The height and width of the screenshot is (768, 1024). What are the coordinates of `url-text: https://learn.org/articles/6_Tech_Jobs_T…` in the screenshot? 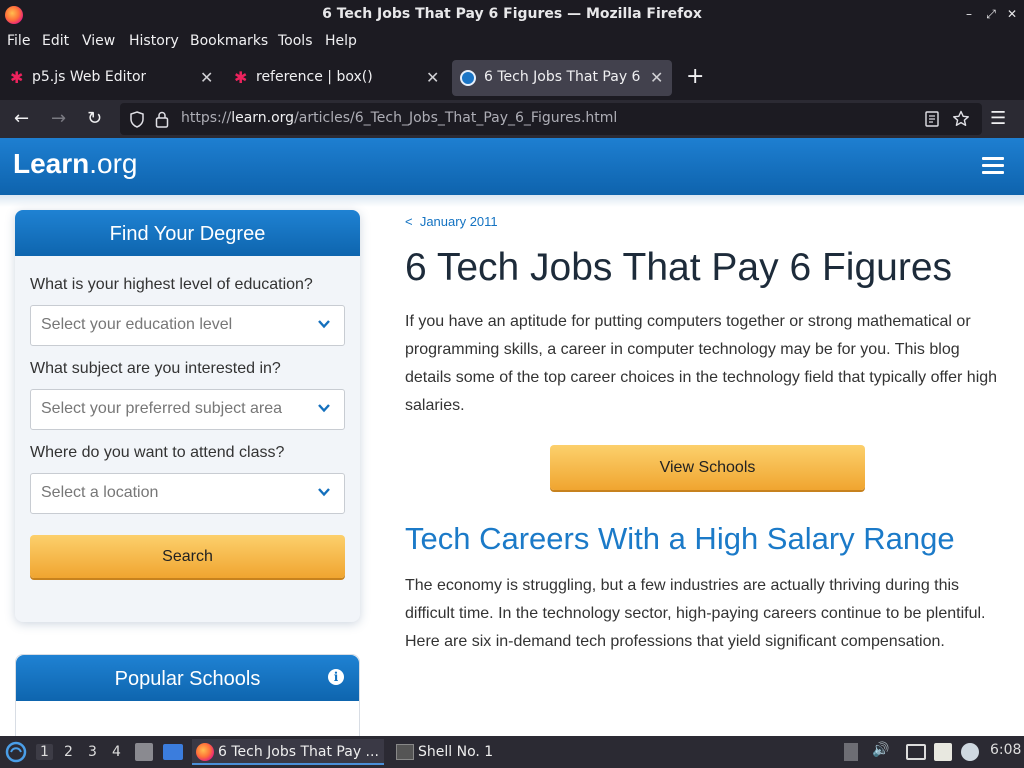 It's located at (399, 118).